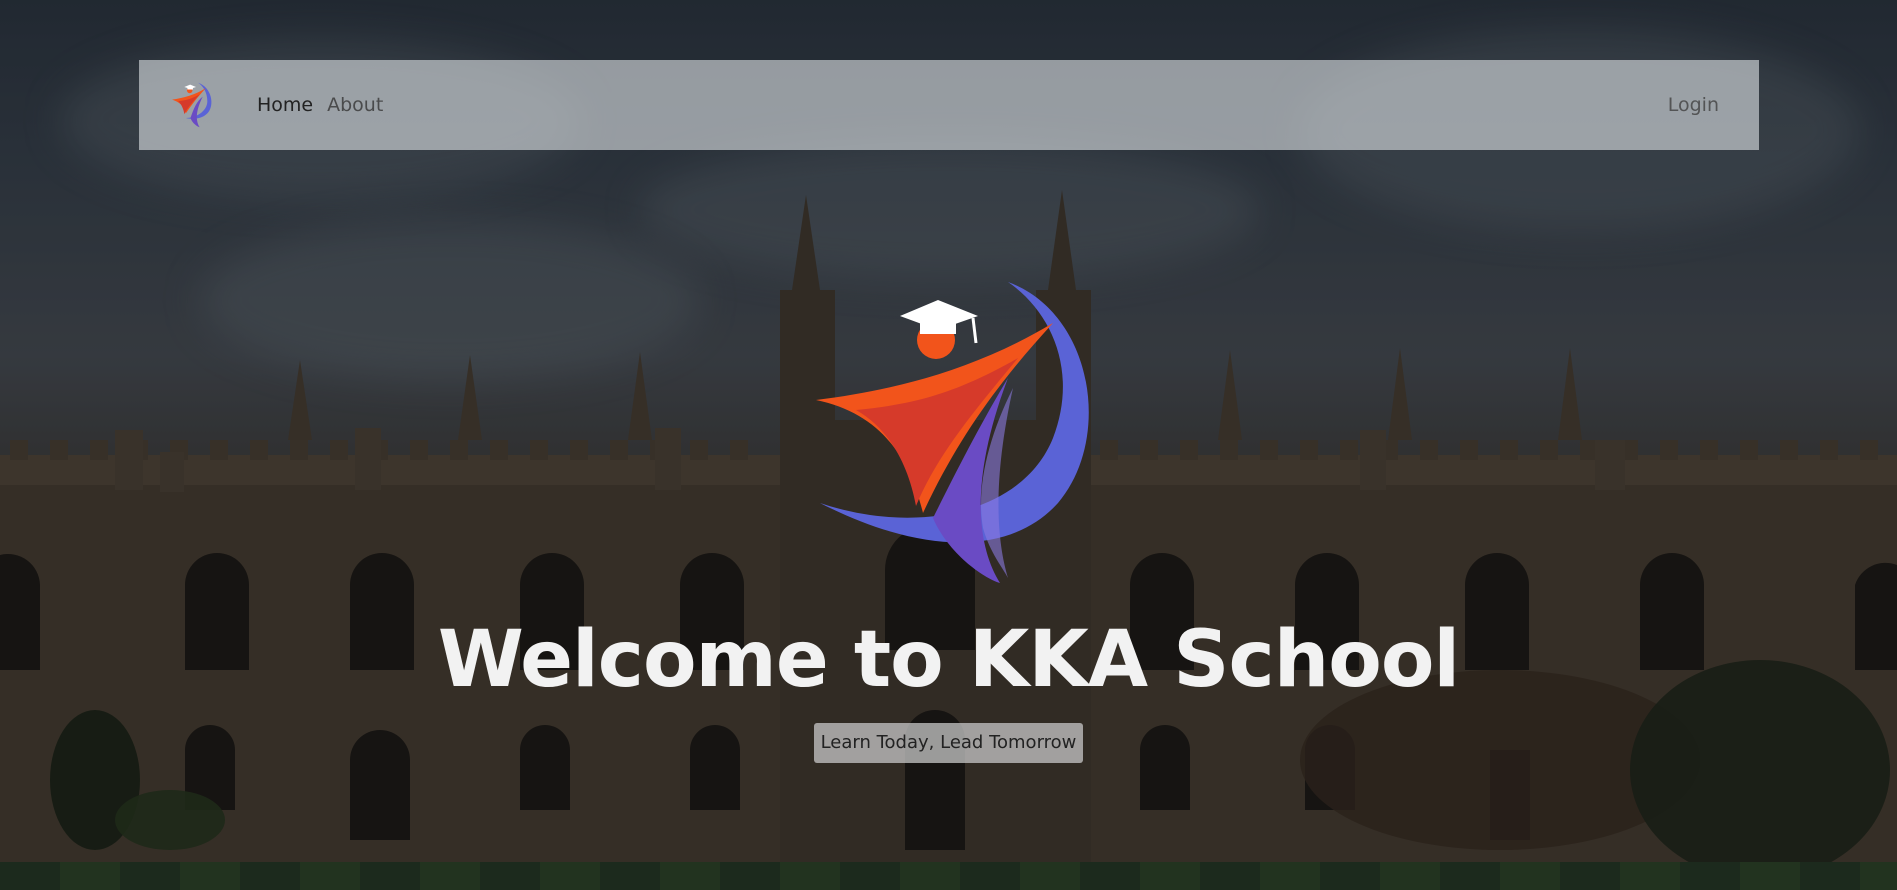 The width and height of the screenshot is (1897, 890). Describe the element at coordinates (192, 105) in the screenshot. I see `kka-school-logo-icon` at that location.